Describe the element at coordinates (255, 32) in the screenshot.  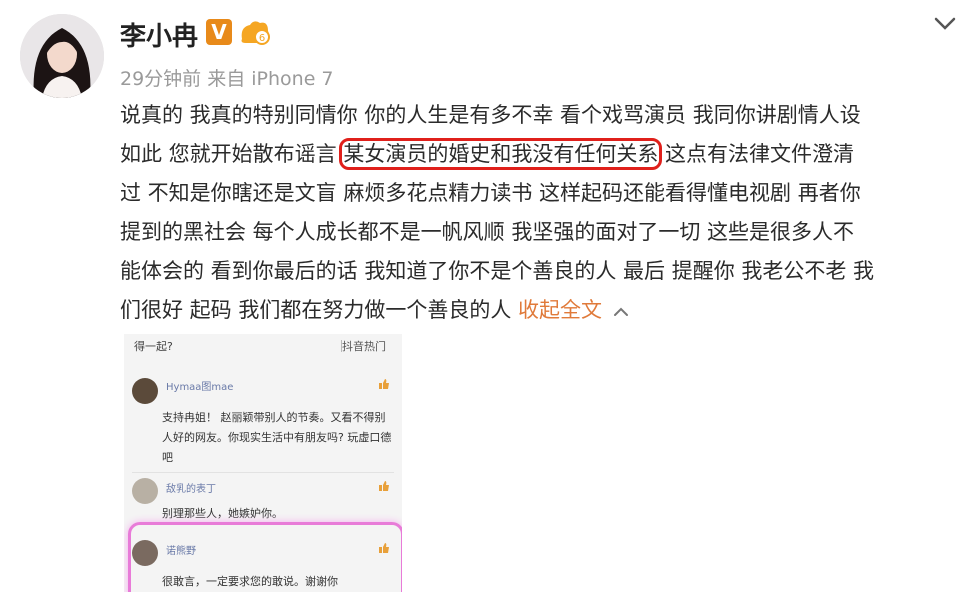
I see `weibo-level-badge-icon: 6` at that location.